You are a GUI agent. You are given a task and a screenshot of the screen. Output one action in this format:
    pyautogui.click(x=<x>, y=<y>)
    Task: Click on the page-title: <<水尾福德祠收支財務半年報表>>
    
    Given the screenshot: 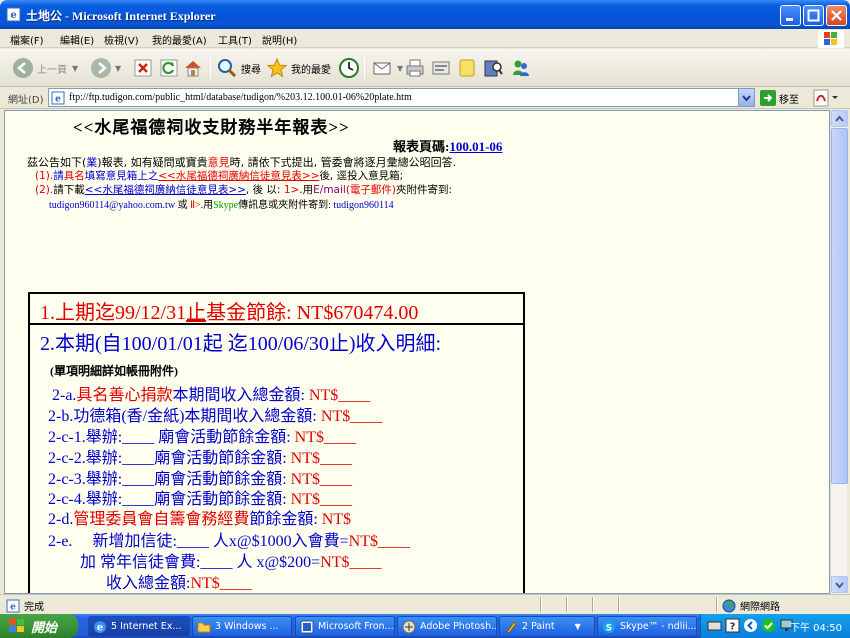 What is the action you would take?
    pyautogui.click(x=211, y=127)
    